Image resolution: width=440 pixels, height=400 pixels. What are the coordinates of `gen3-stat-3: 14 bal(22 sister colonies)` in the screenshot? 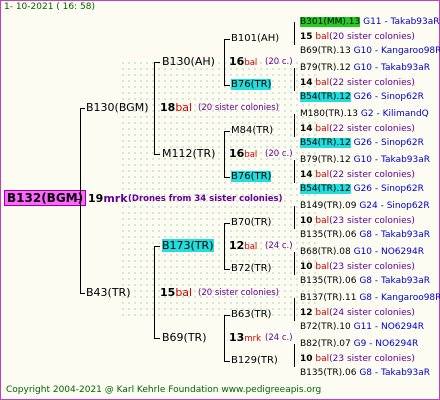 It's located at (357, 175).